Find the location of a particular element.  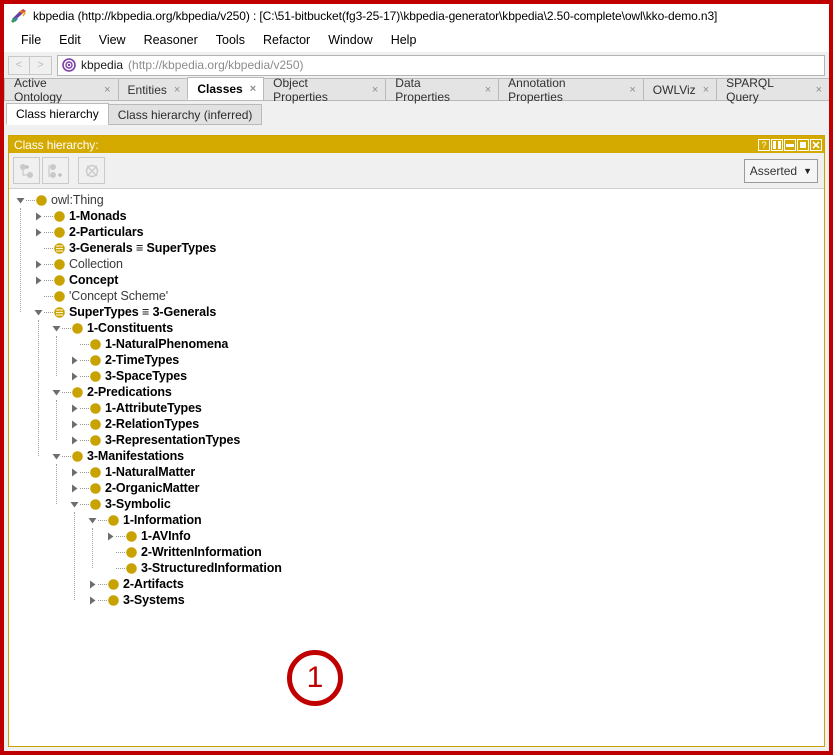

tree-row: 1-NaturalPhenomena is located at coordinates (416, 344).